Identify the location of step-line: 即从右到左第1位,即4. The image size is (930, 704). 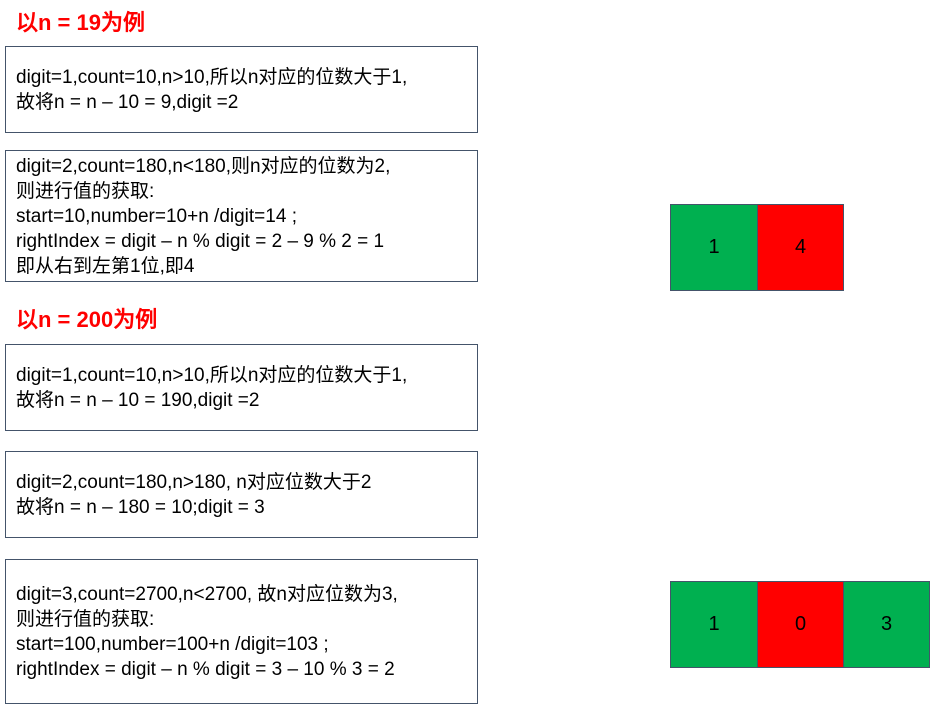
(105, 266).